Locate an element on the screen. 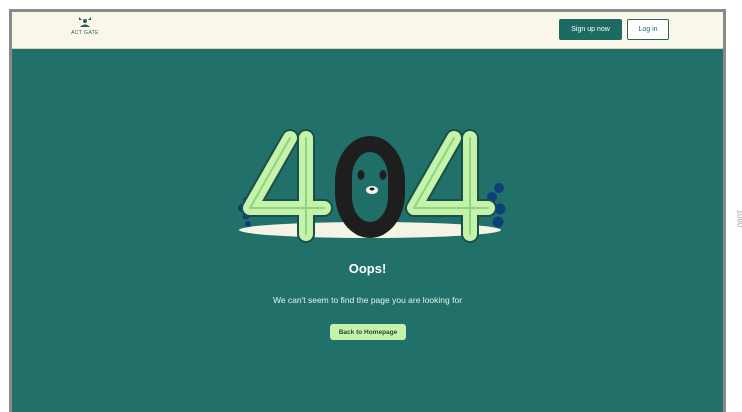 The width and height of the screenshot is (742, 412). right-eye-icon is located at coordinates (383, 175).